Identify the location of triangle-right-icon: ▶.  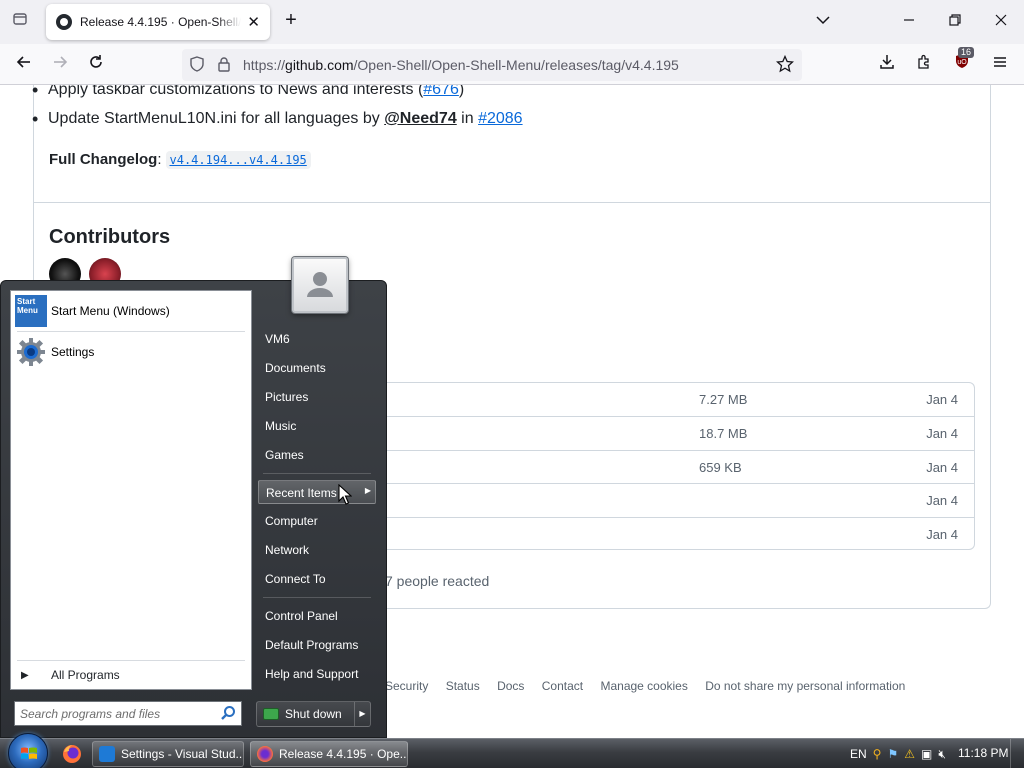
(25, 675).